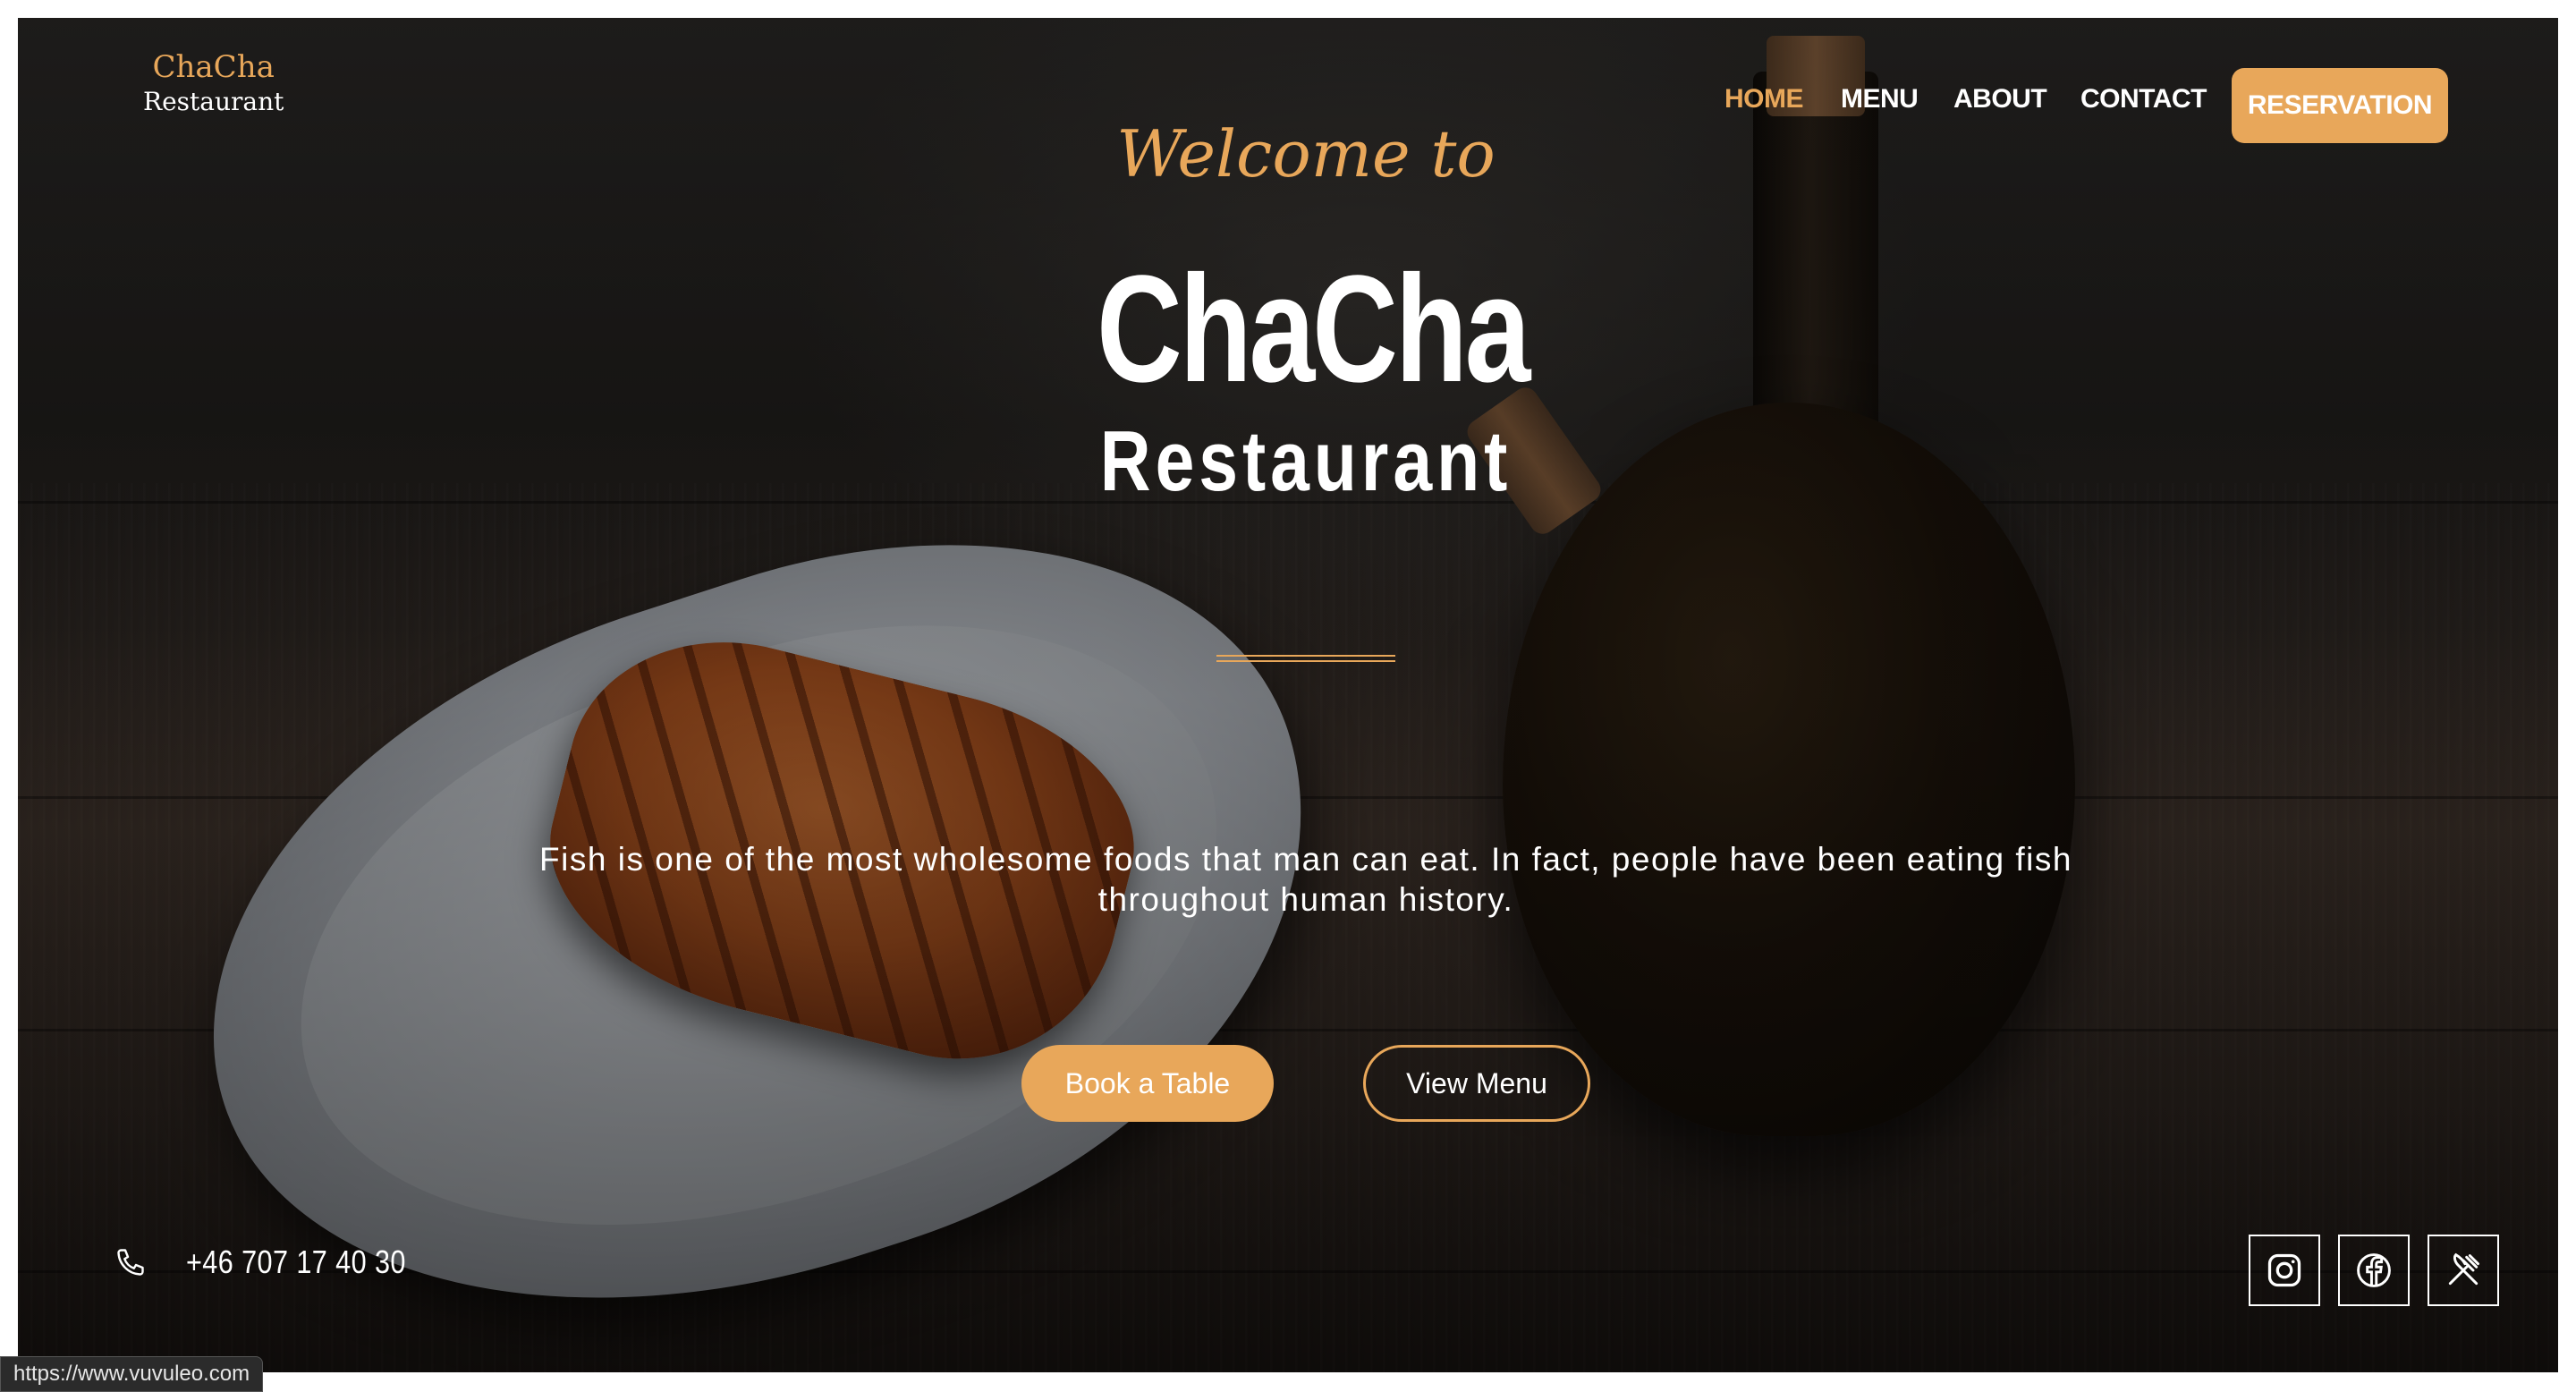 This screenshot has width=2576, height=1392. Describe the element at coordinates (1764, 99) in the screenshot. I see `nav-item-home: HOME` at that location.